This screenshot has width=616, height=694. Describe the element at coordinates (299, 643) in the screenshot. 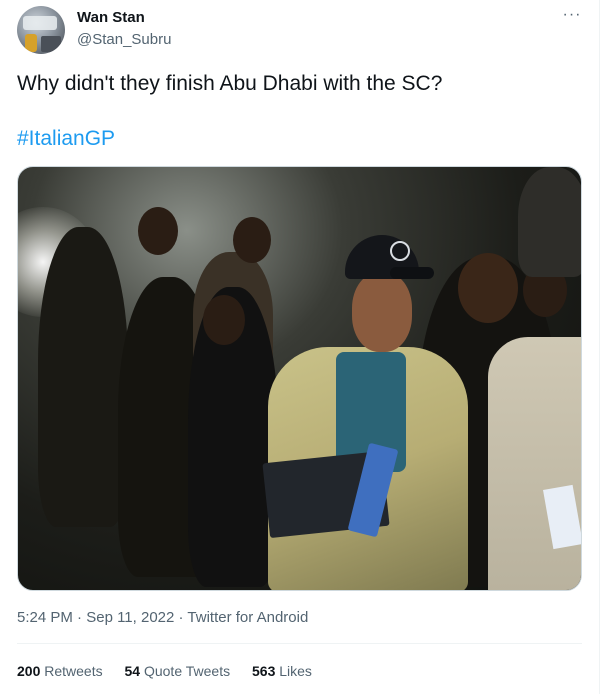

I see `divider` at that location.